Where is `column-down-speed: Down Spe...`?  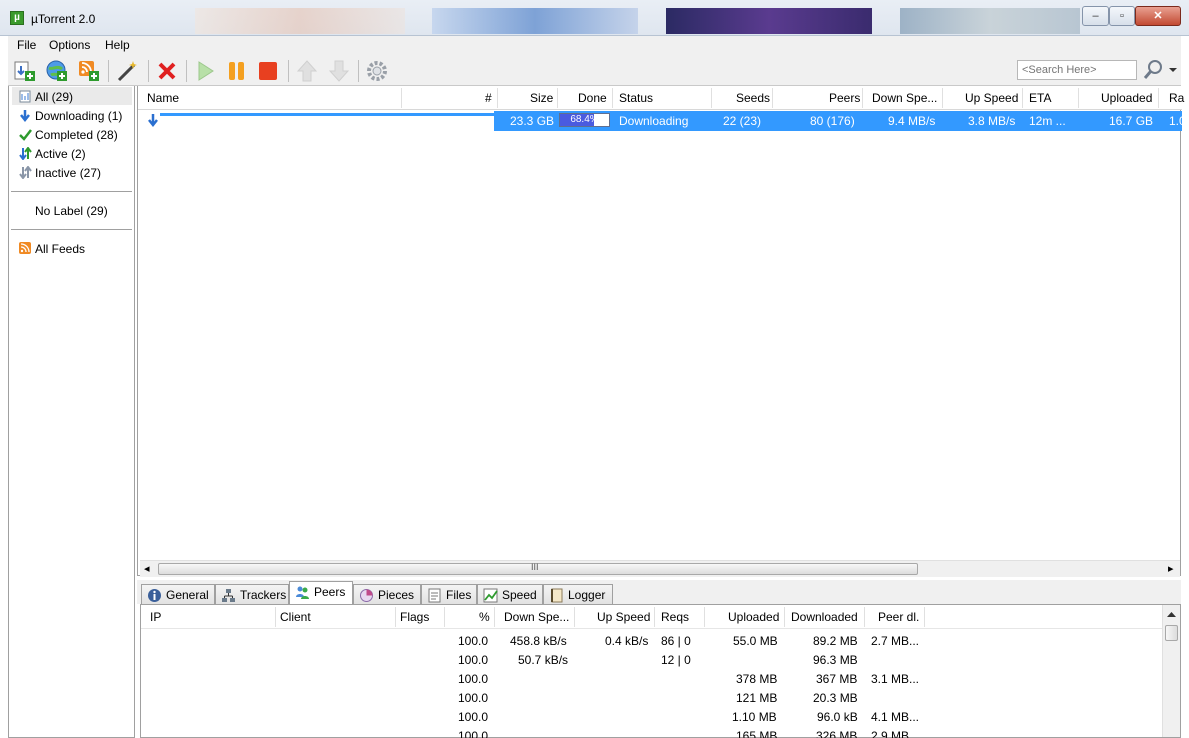 column-down-speed: Down Spe... is located at coordinates (904, 98).